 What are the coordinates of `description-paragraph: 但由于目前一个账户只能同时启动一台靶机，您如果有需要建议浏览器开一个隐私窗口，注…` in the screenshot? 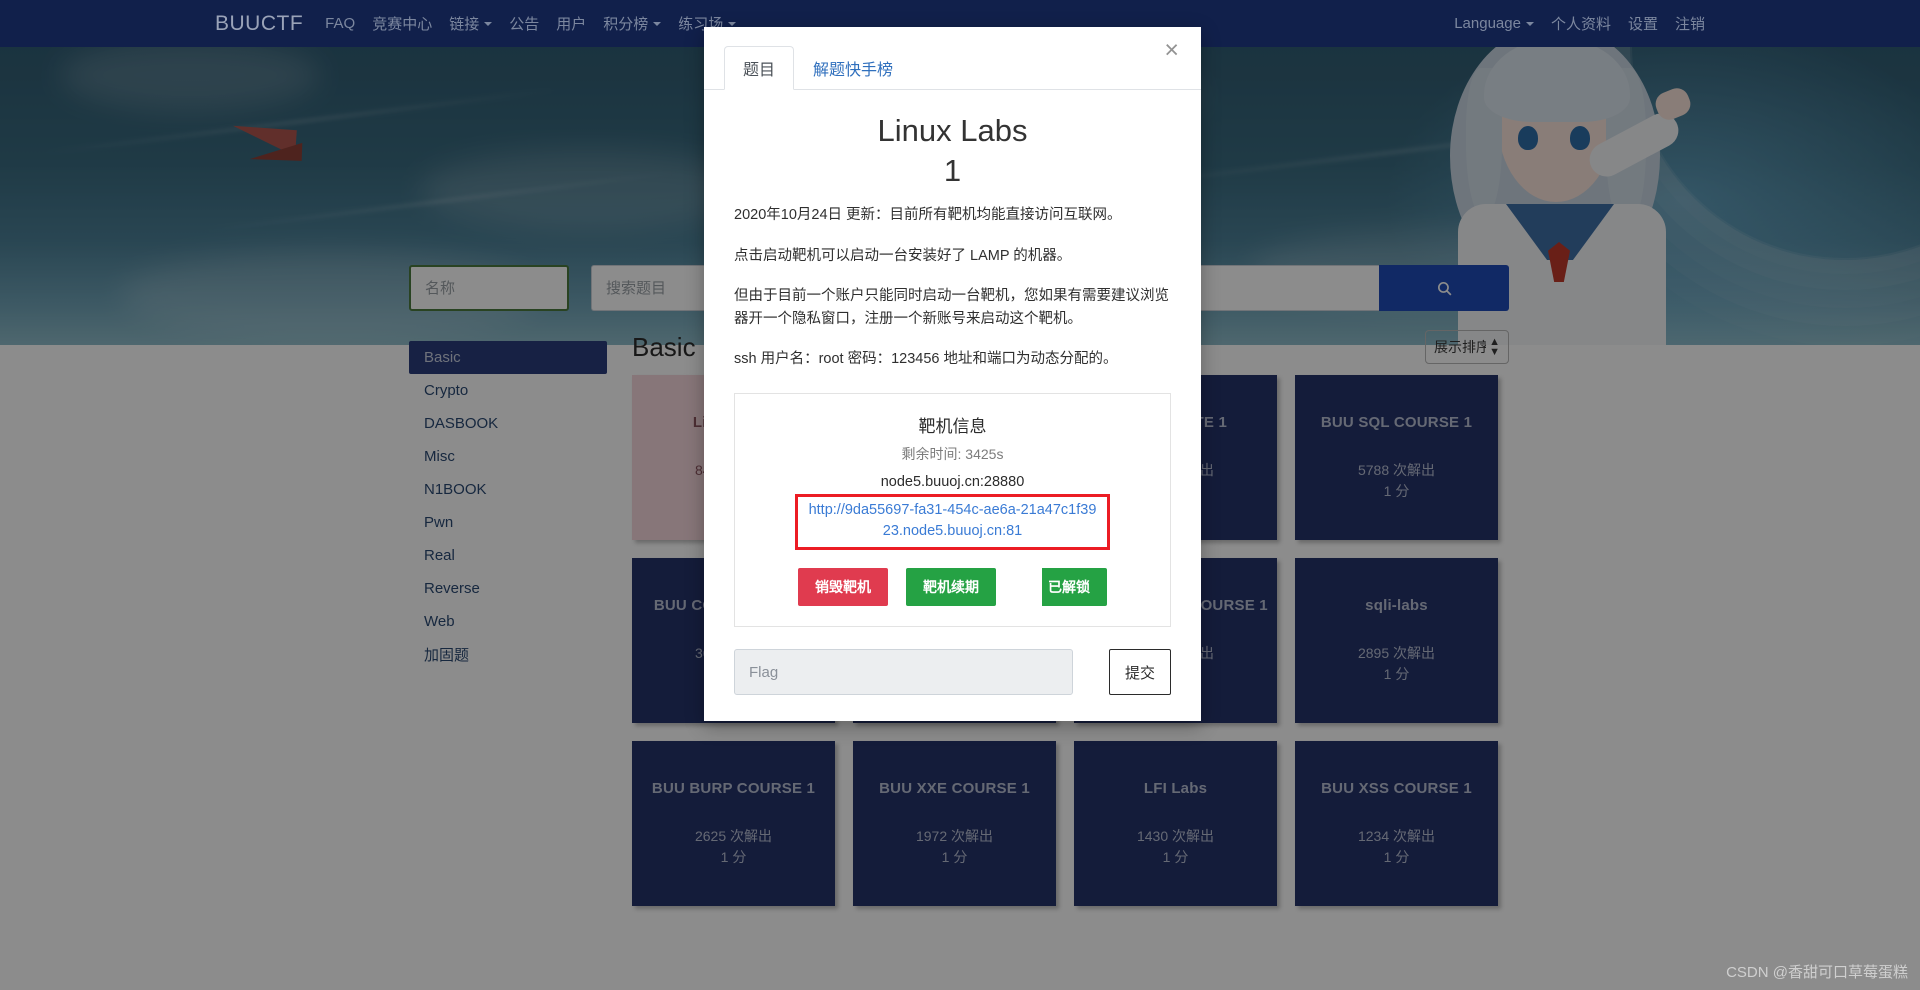 It's located at (951, 307).